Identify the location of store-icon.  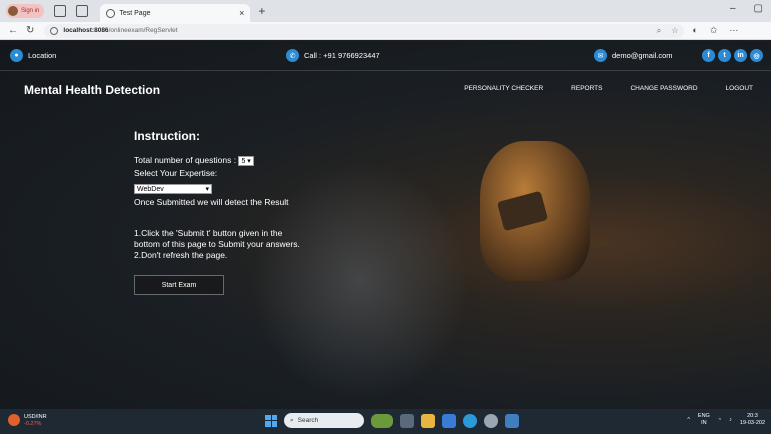
(449, 420).